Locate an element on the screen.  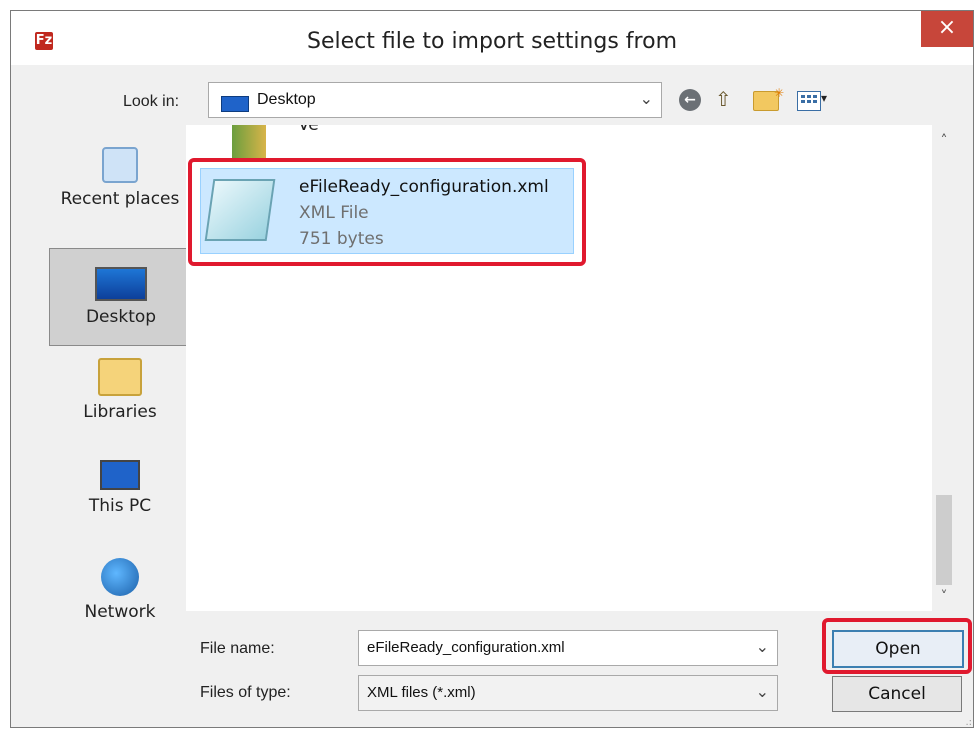
place-label: Recent places is located at coordinates (120, 199).